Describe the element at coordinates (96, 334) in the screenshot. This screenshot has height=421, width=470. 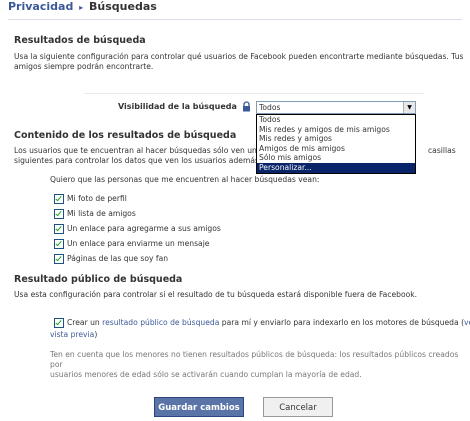
I see `public-search-close-paren: )` at that location.